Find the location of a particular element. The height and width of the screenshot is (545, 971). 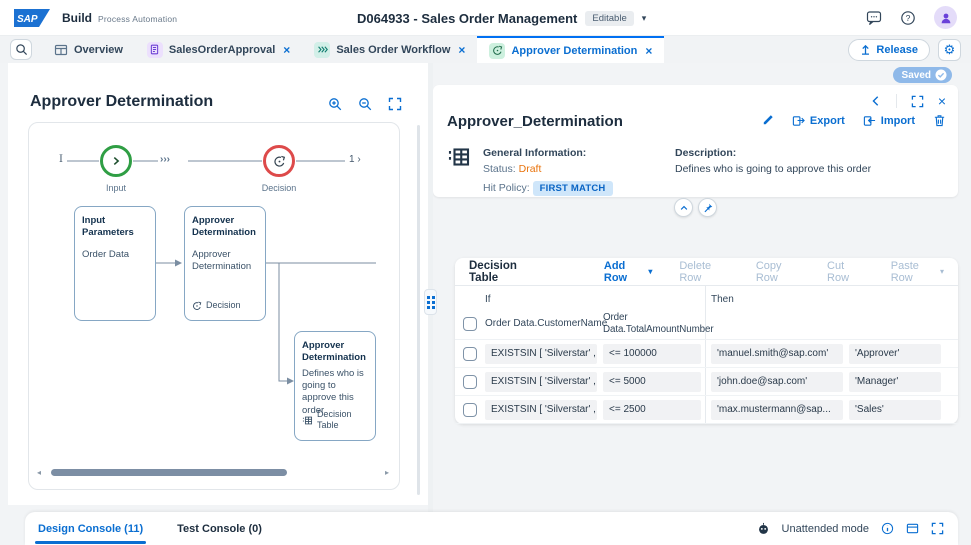

import-label: Import is located at coordinates (897, 120).